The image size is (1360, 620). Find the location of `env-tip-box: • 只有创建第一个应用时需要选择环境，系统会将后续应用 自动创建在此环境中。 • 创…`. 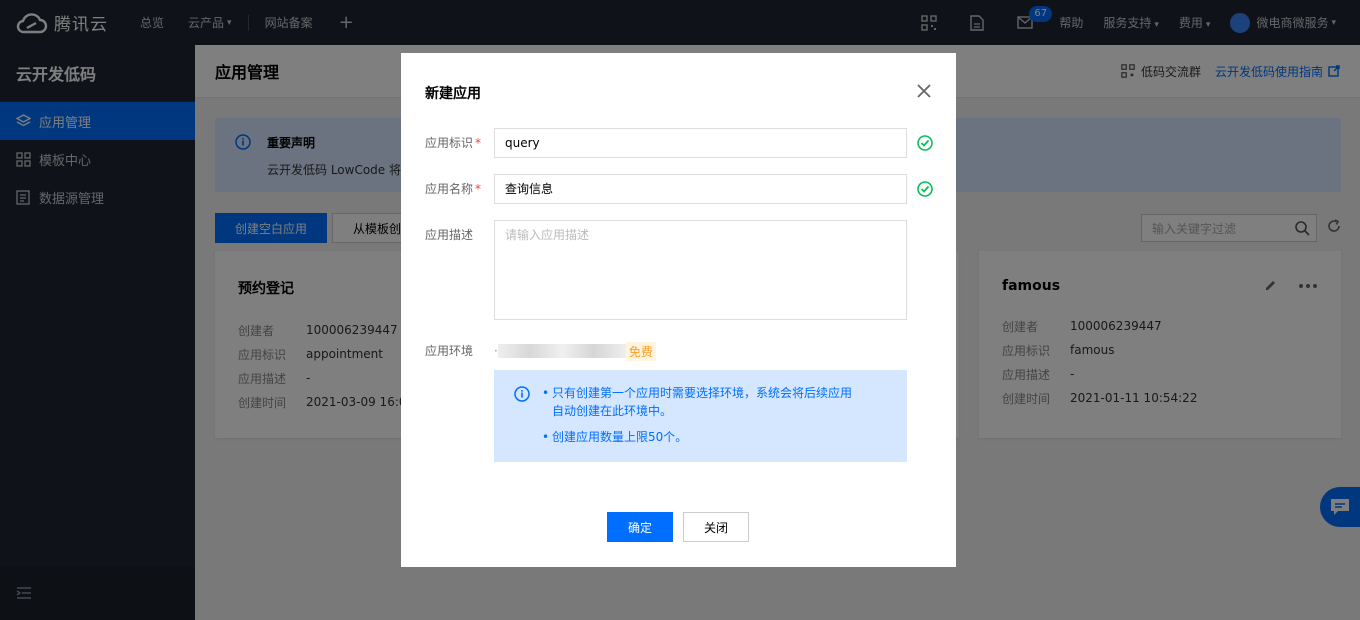

env-tip-box: • 只有创建第一个应用时需要选择环境，系统会将后续应用 自动创建在此环境中。 • 创… is located at coordinates (700, 416).